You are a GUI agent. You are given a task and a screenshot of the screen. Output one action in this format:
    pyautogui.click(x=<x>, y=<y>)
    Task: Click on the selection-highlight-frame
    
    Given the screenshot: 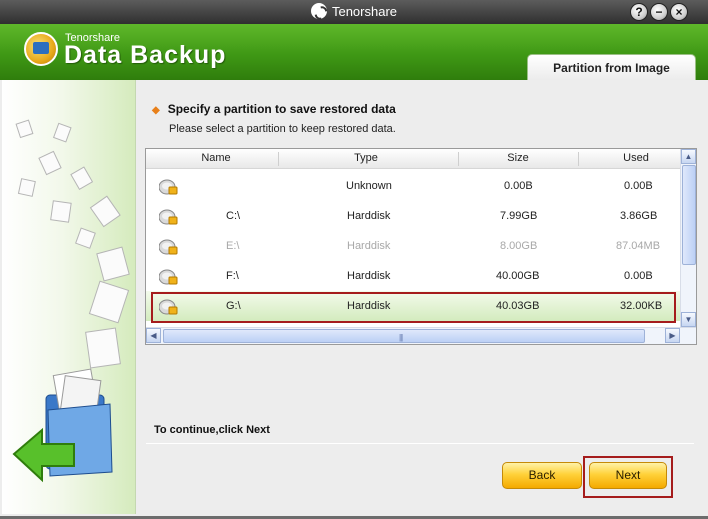 What is the action you would take?
    pyautogui.click(x=413, y=307)
    